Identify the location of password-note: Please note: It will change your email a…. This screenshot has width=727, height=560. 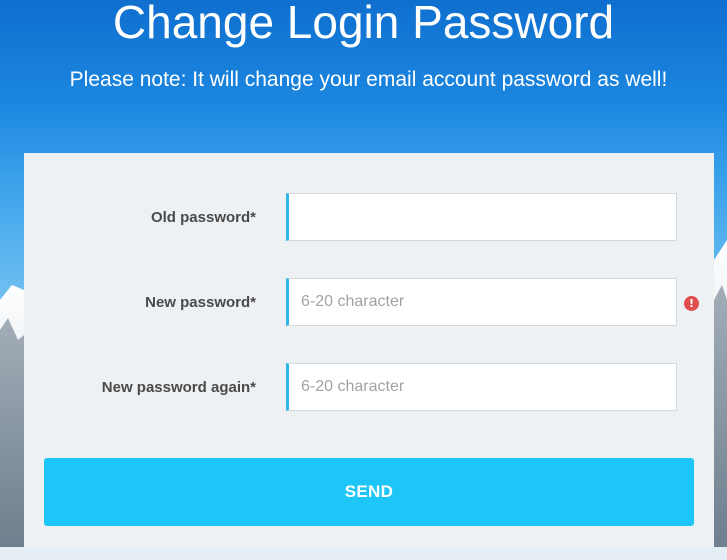
(368, 79).